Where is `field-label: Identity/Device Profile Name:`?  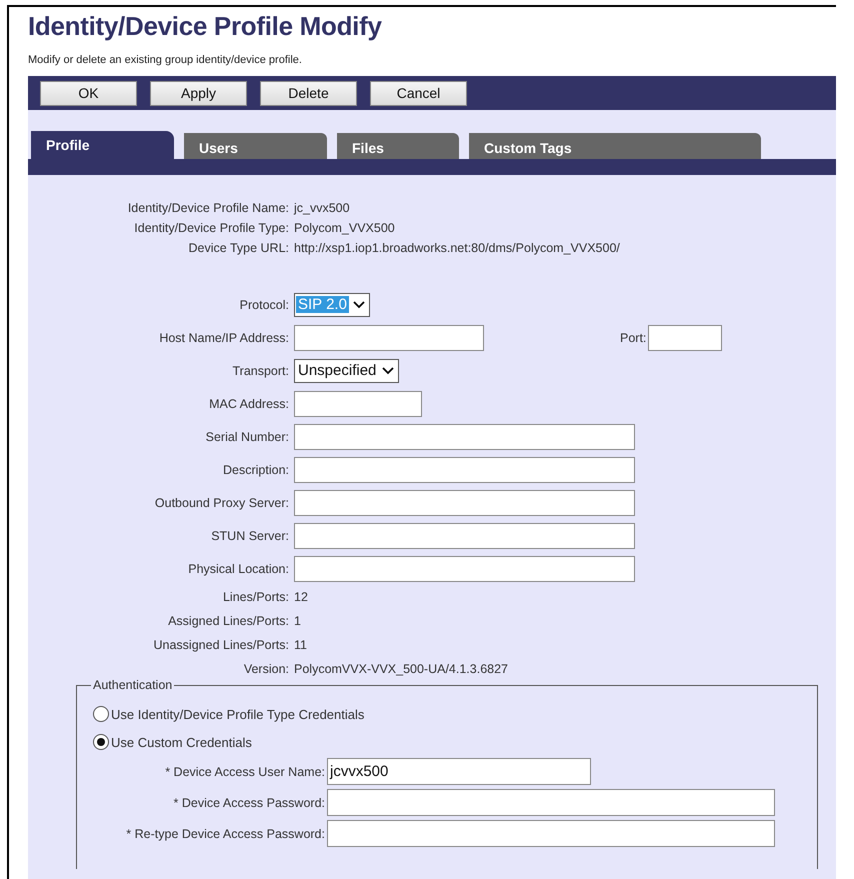 field-label: Identity/Device Profile Name: is located at coordinates (207, 208).